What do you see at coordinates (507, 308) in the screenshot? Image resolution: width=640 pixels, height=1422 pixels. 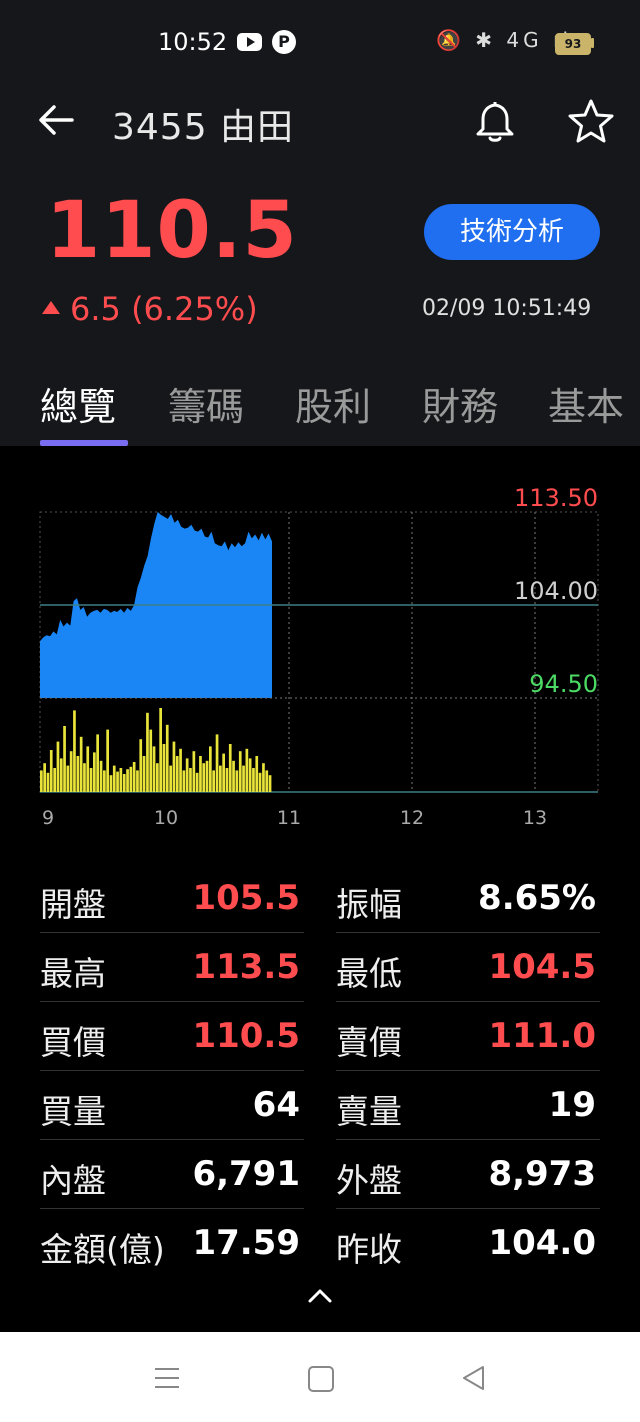 I see `quote-timestamp: 02/09 10:51:49` at bounding box center [507, 308].